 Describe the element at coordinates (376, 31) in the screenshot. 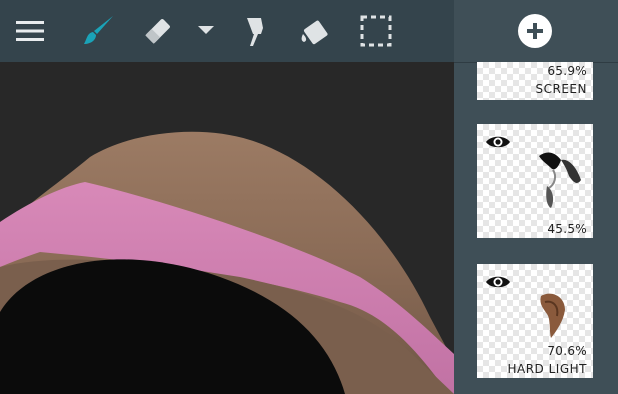

I see `selection-icon` at that location.